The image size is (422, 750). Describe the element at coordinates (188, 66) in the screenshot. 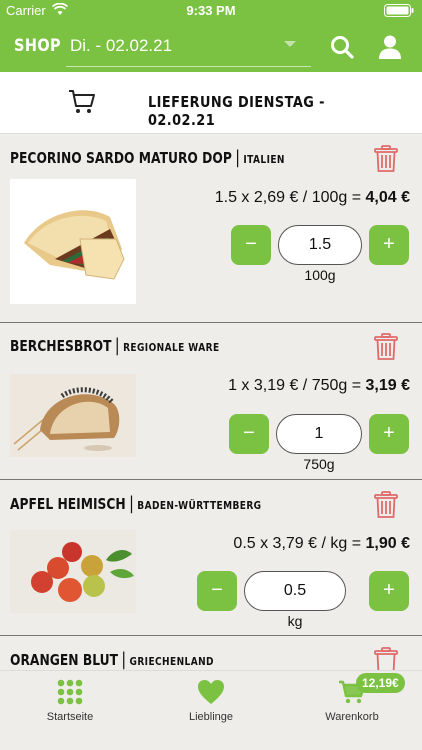

I see `date-select-underline` at that location.